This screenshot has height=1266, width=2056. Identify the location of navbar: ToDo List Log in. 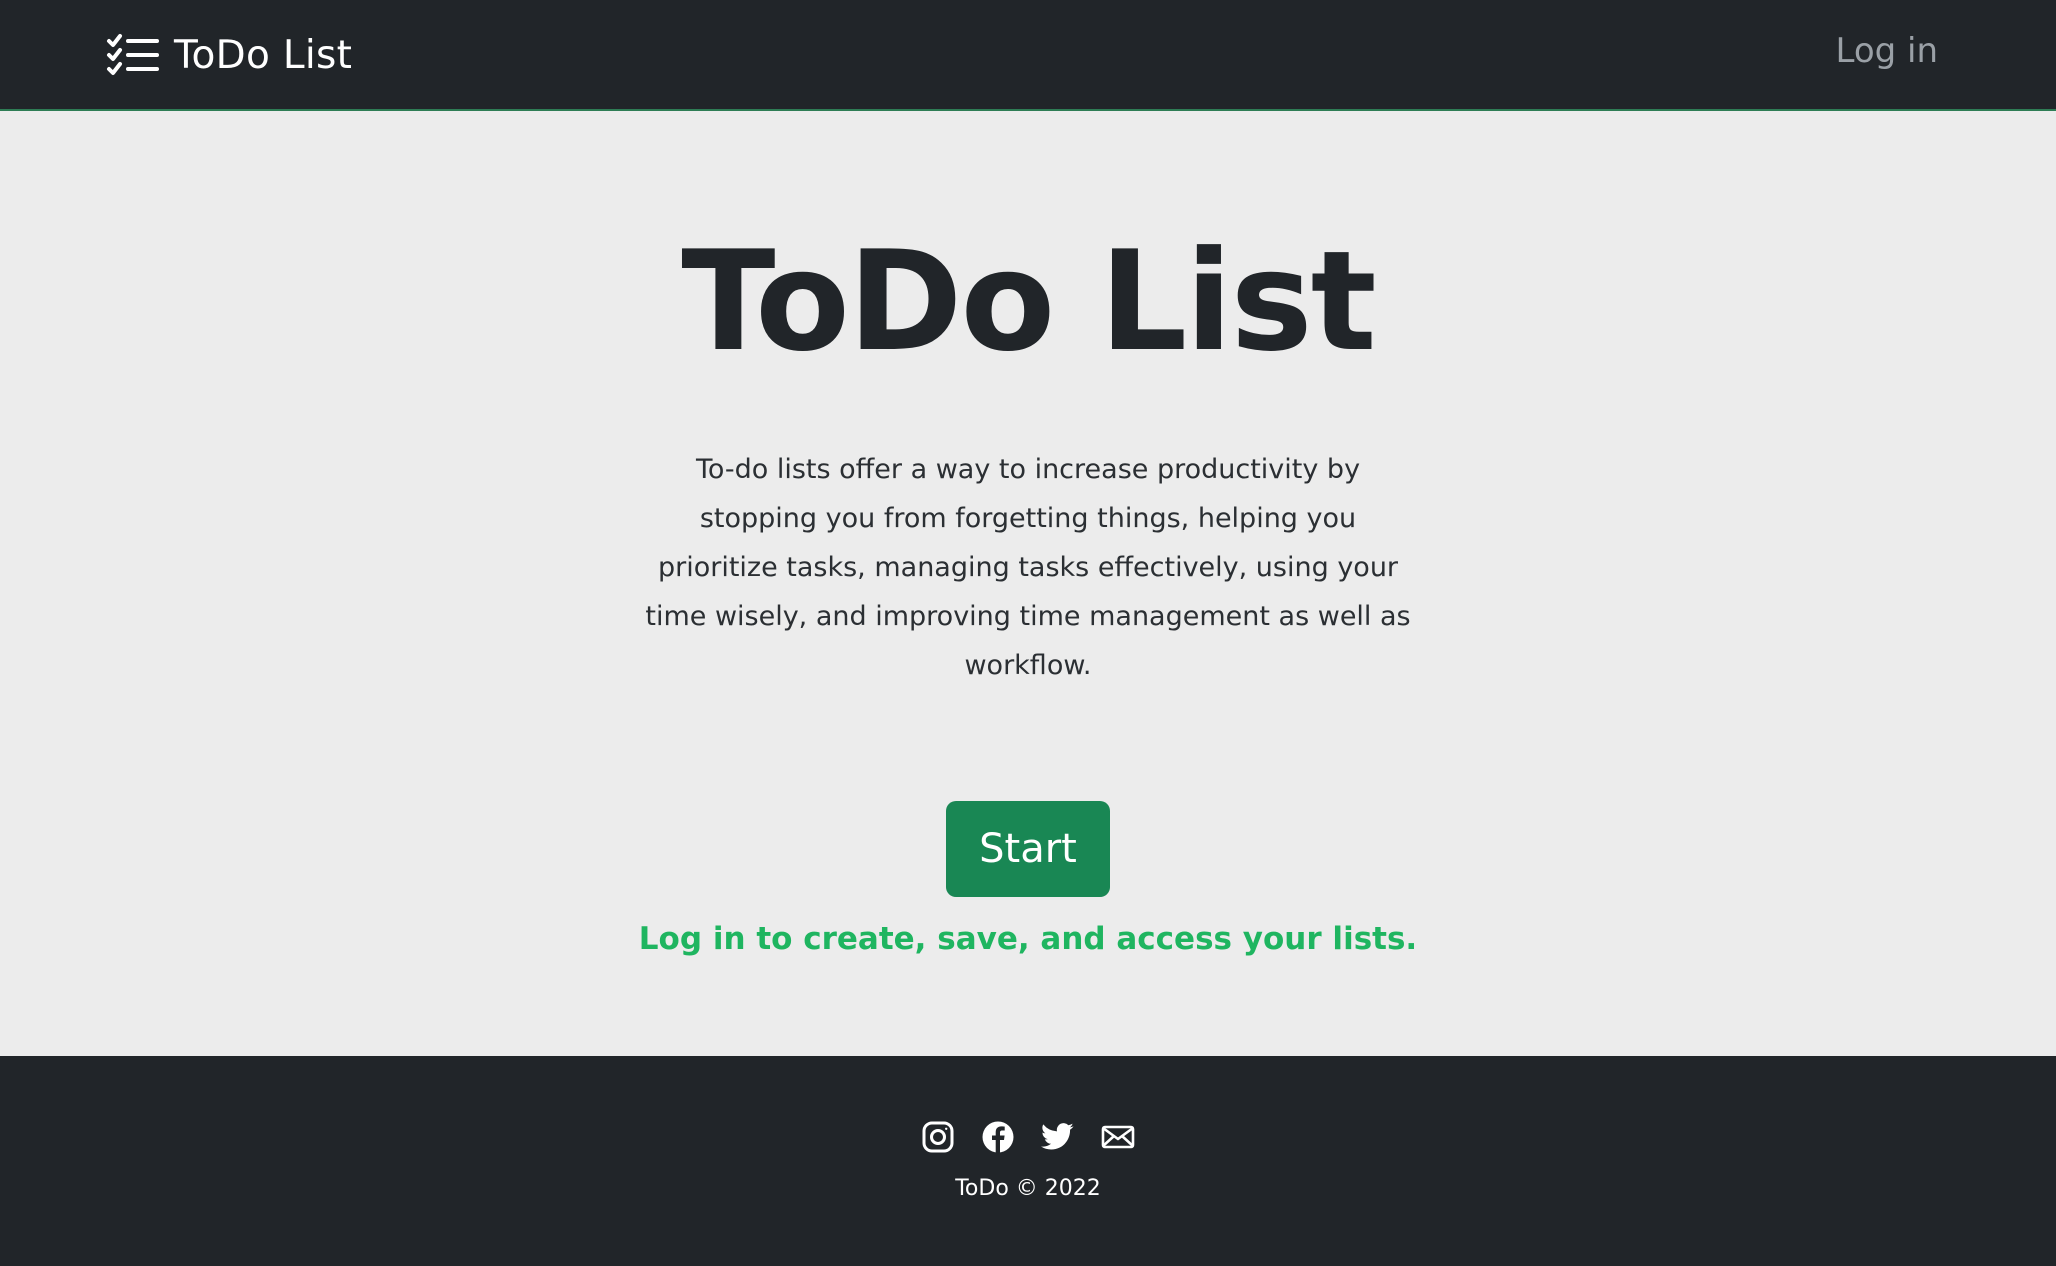
(1028, 55).